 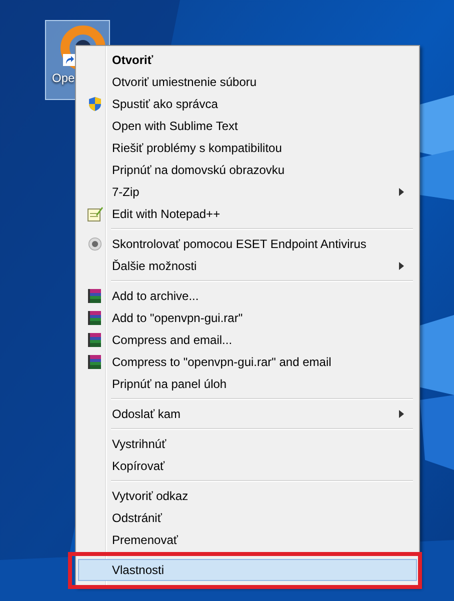 I want to click on menu-item: Odoslať kam, so click(x=247, y=414).